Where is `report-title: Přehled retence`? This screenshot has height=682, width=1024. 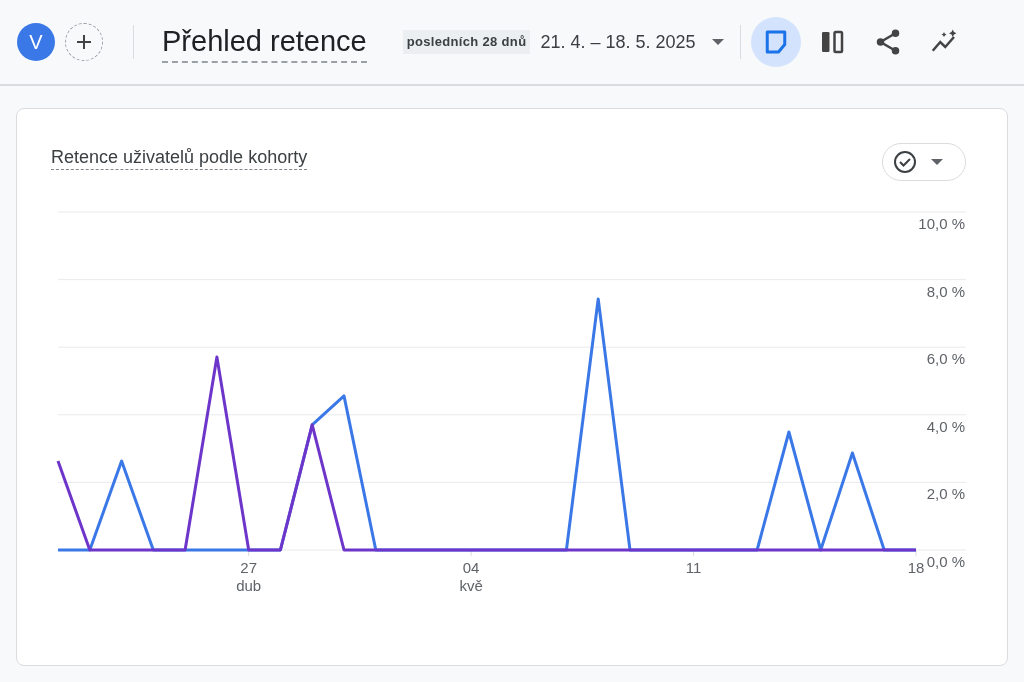 report-title: Přehled retence is located at coordinates (264, 42).